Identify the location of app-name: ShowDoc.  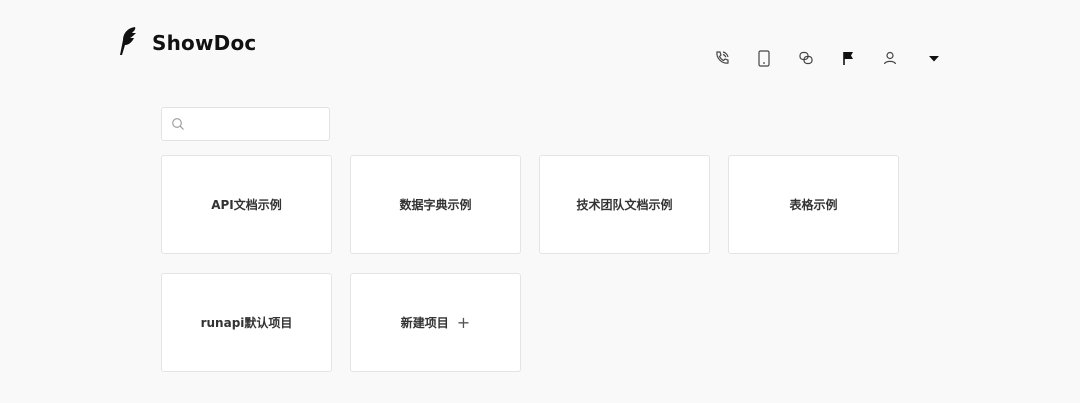
(204, 43).